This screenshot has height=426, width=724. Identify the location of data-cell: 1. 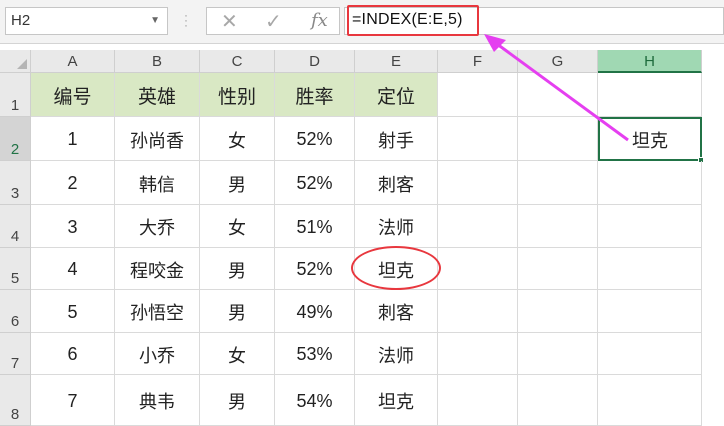
(73, 139).